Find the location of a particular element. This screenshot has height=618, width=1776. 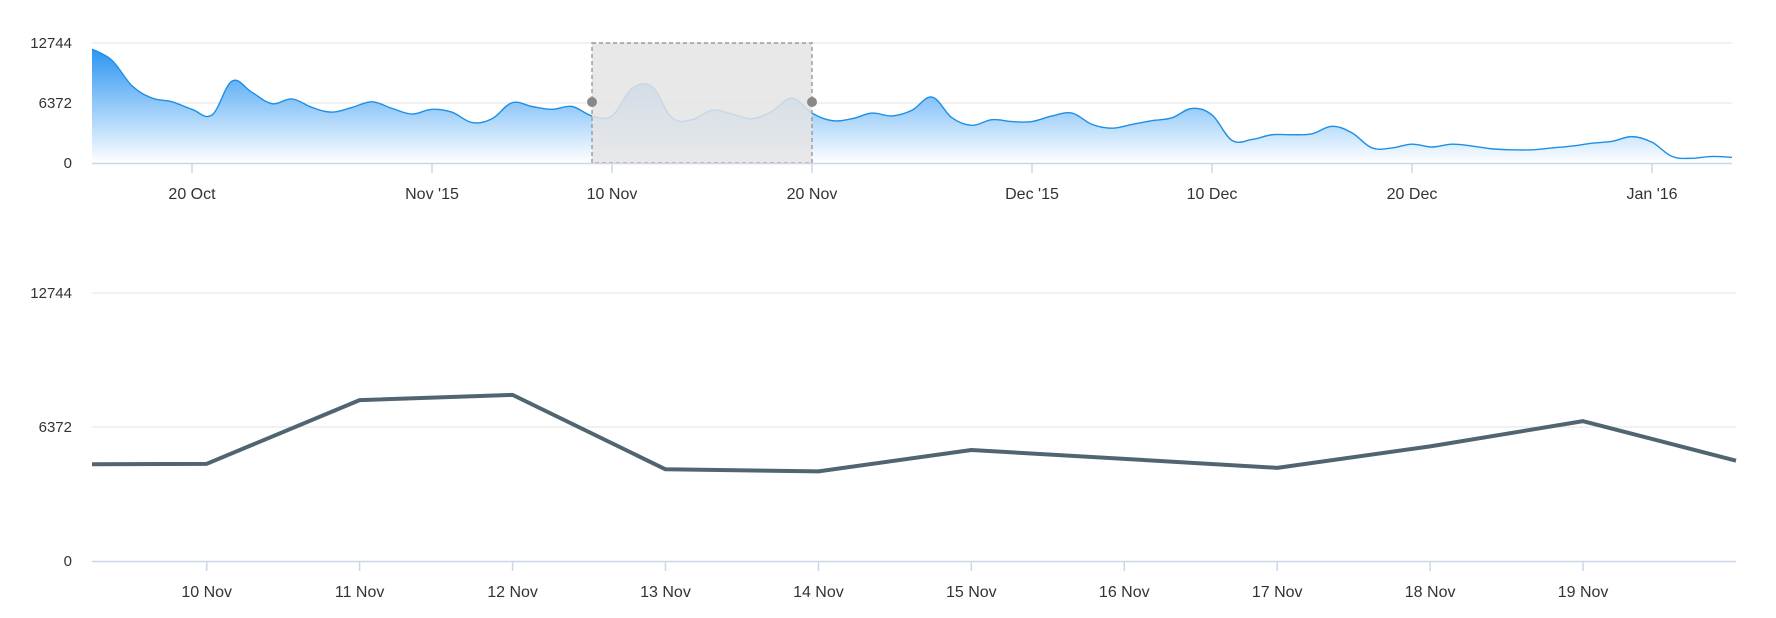

navigator-x-tick-label: 20 Oct is located at coordinates (192, 193).